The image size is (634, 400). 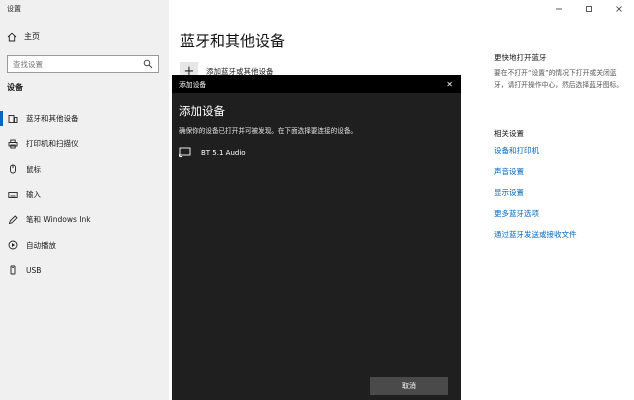 I want to click on device-list-item: BT 5.1 Audio, so click(x=212, y=153).